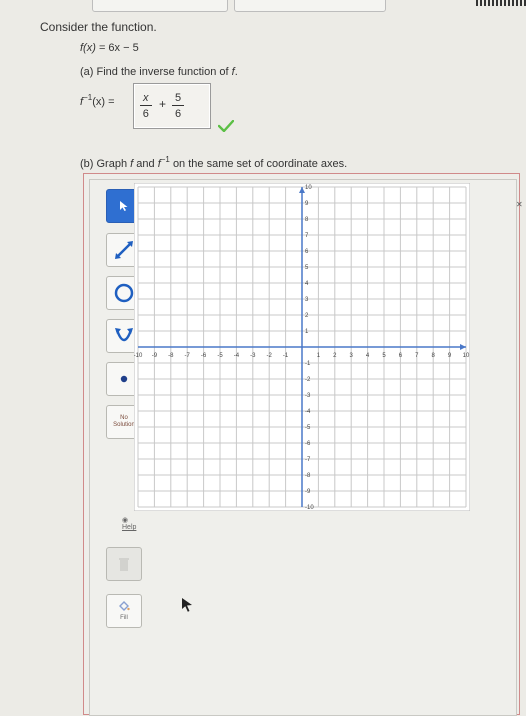  Describe the element at coordinates (163, 104) in the screenshot. I see `plus-sign: +` at that location.